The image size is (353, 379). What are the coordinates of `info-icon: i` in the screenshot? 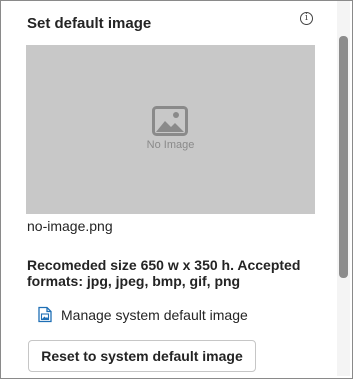 It's located at (306, 18).